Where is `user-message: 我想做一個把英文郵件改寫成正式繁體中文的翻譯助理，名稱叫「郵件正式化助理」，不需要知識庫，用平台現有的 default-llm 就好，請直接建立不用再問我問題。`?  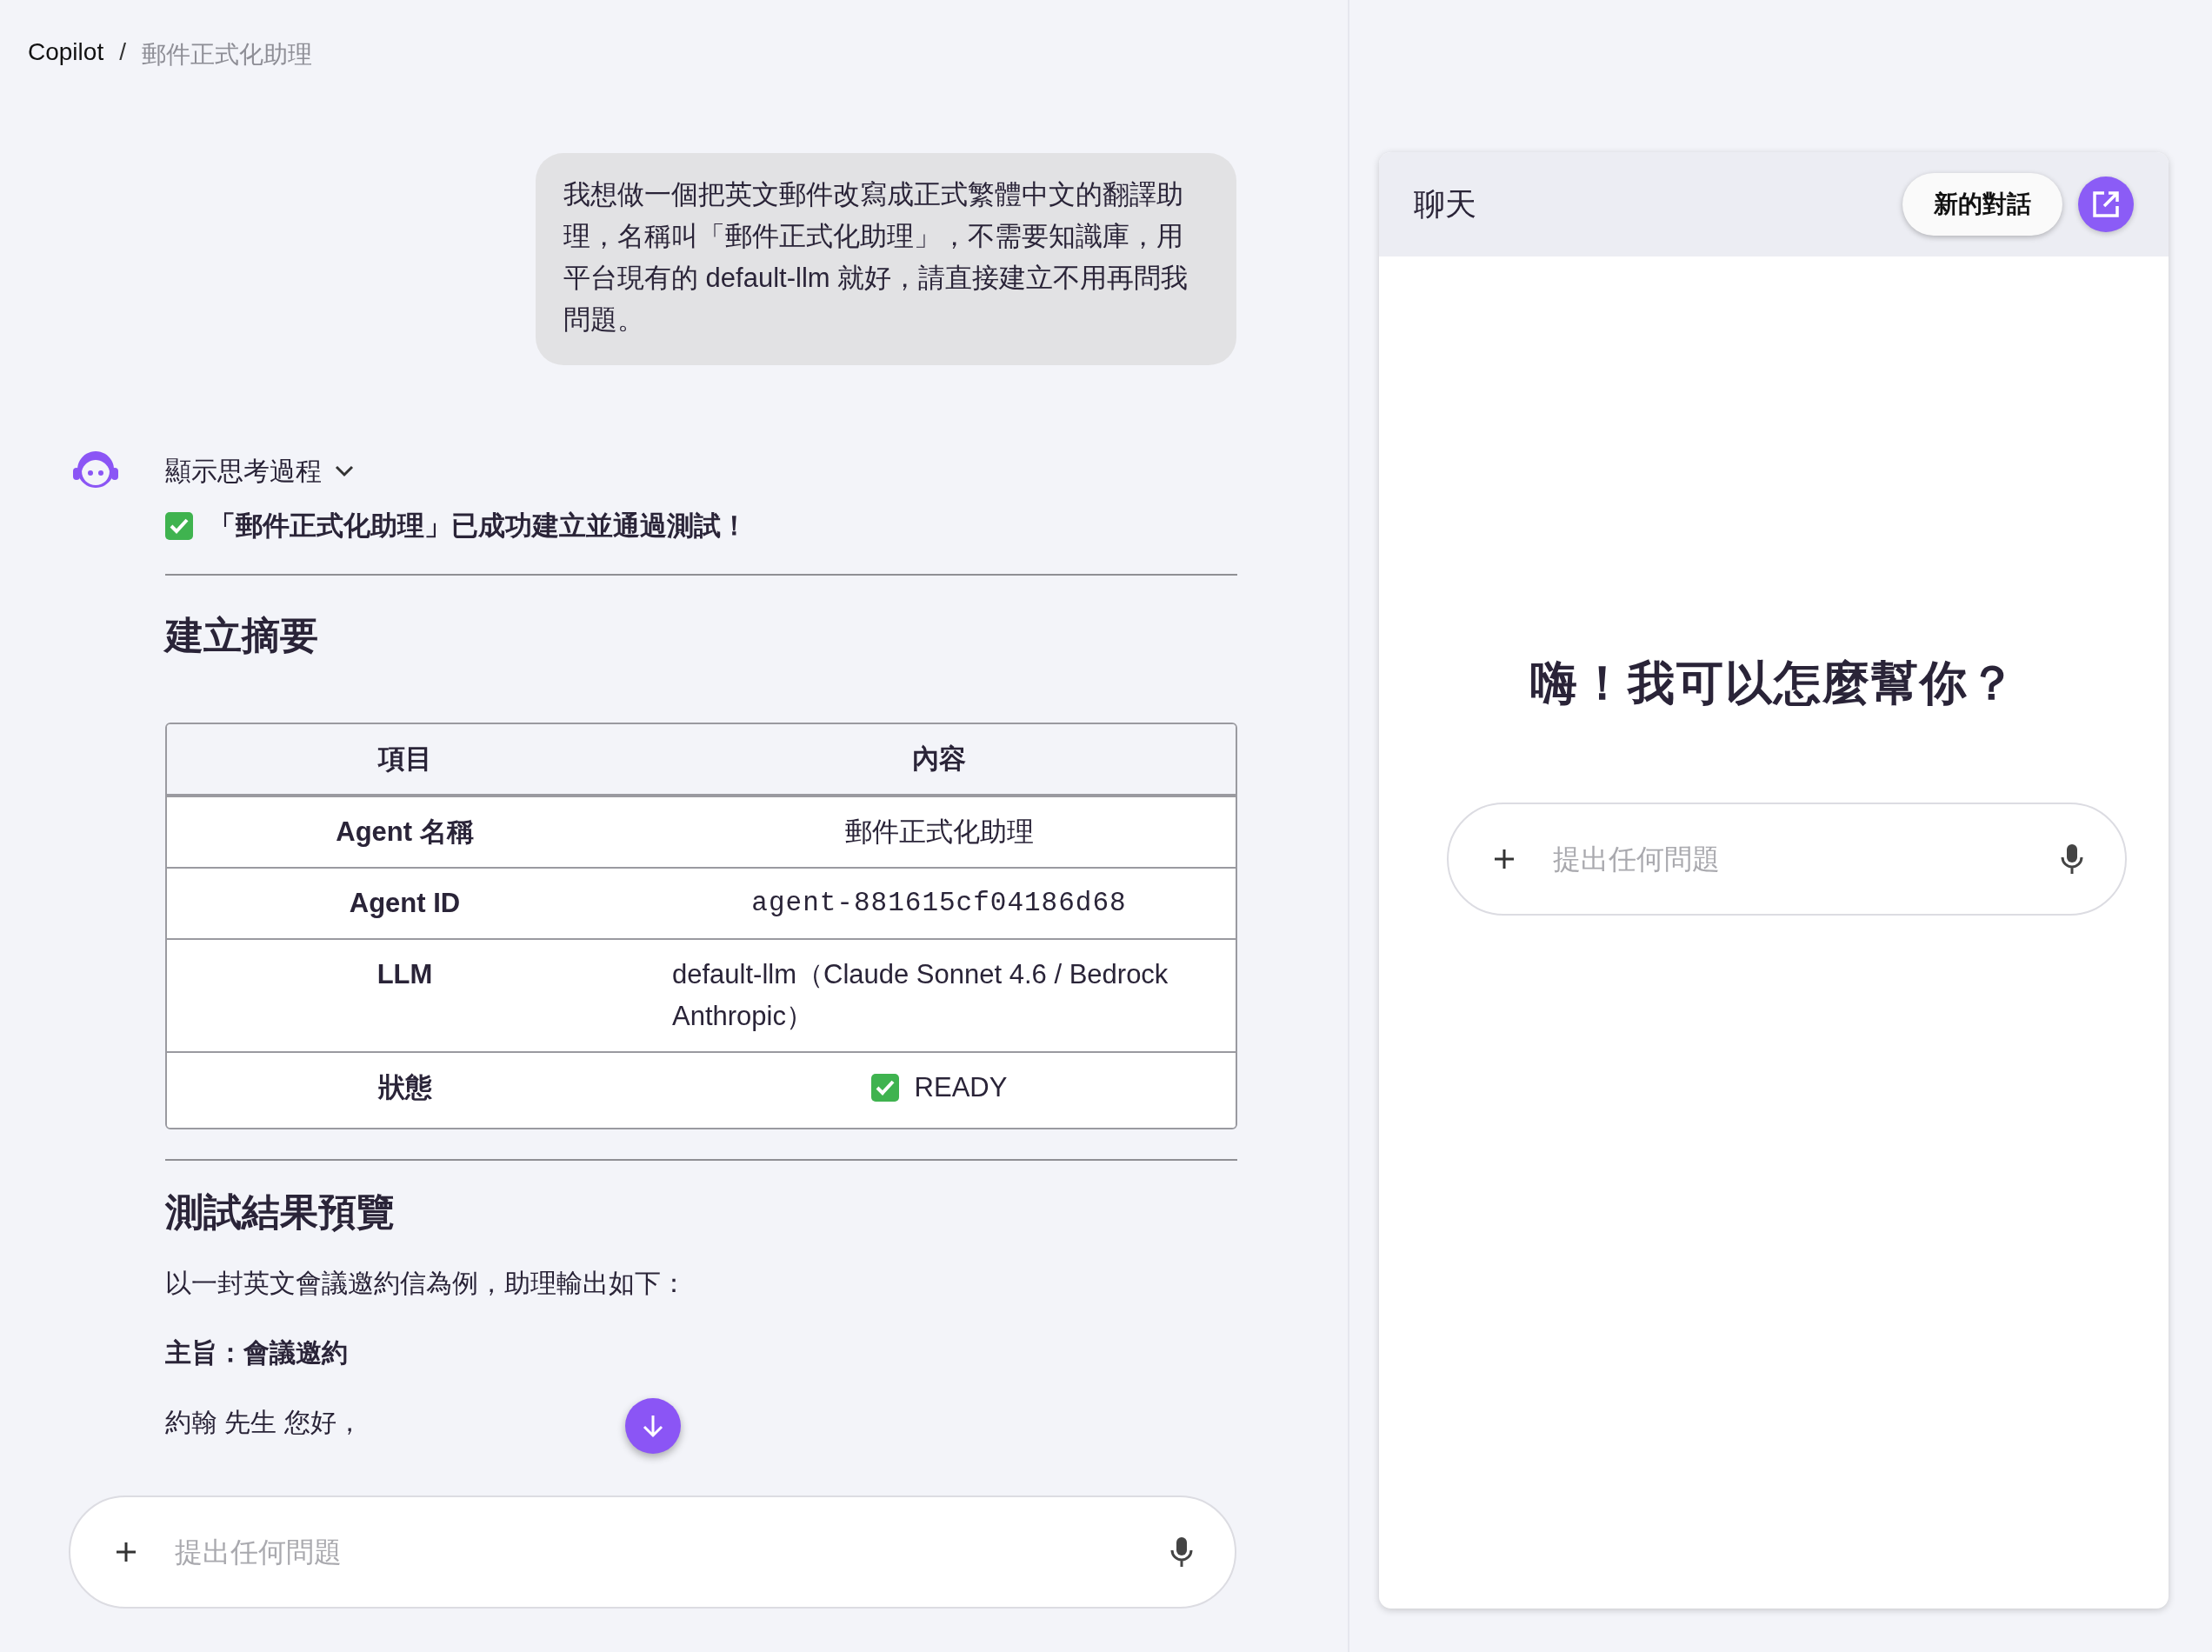
user-message: 我想做一個把英文郵件改寫成正式繁體中文的翻譯助理，名稱叫「郵件正式化助理」，不需要知識庫，用平台現有的 default-llm 就好，請直接建立不用再問我問題。 is located at coordinates (886, 259).